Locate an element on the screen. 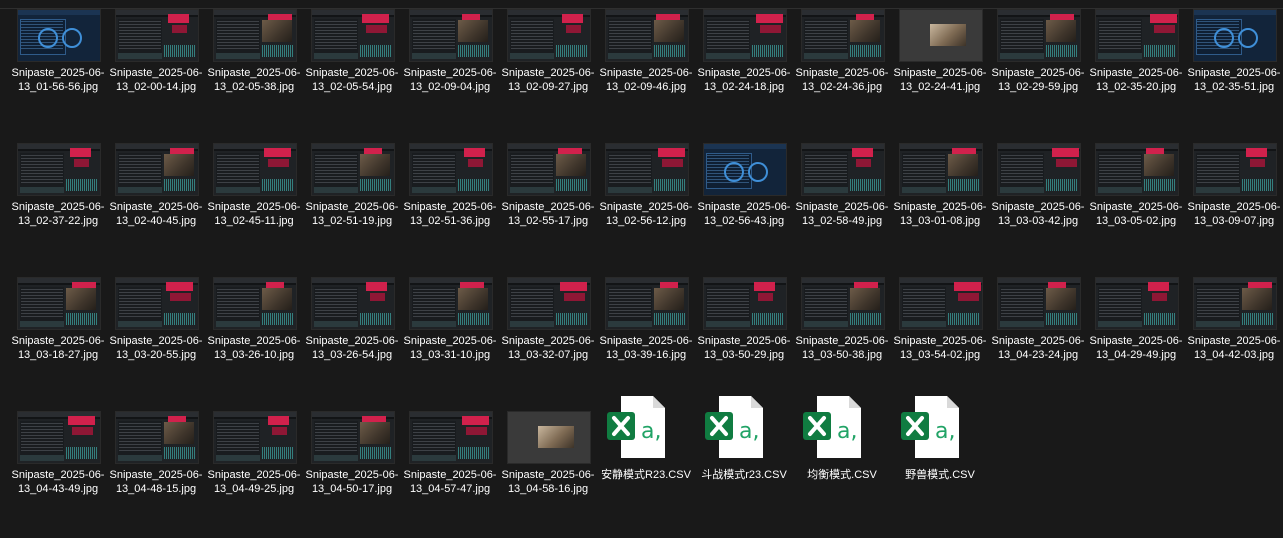 Image resolution: width=1283 pixels, height=538 pixels. file-name-label: Snipaste_2025-06-13_02-51-36.jpg is located at coordinates (450, 214).